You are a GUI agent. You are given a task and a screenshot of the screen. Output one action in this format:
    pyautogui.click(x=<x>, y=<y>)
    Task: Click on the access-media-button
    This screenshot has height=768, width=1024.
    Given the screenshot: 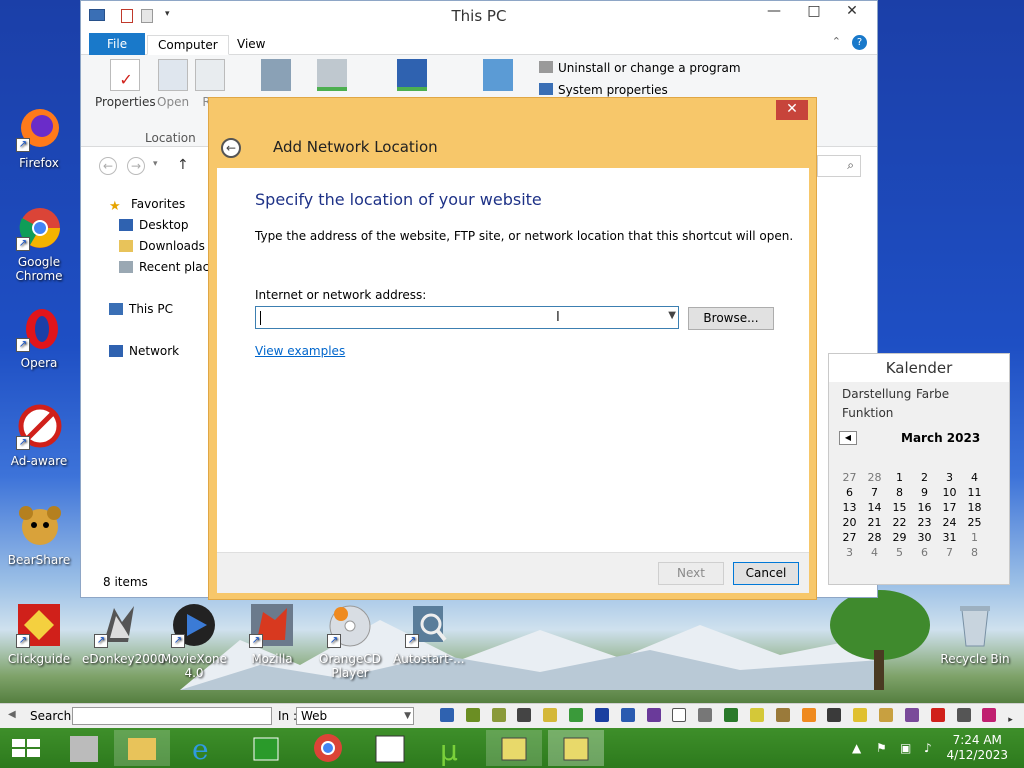 What is the action you would take?
    pyautogui.click(x=276, y=77)
    